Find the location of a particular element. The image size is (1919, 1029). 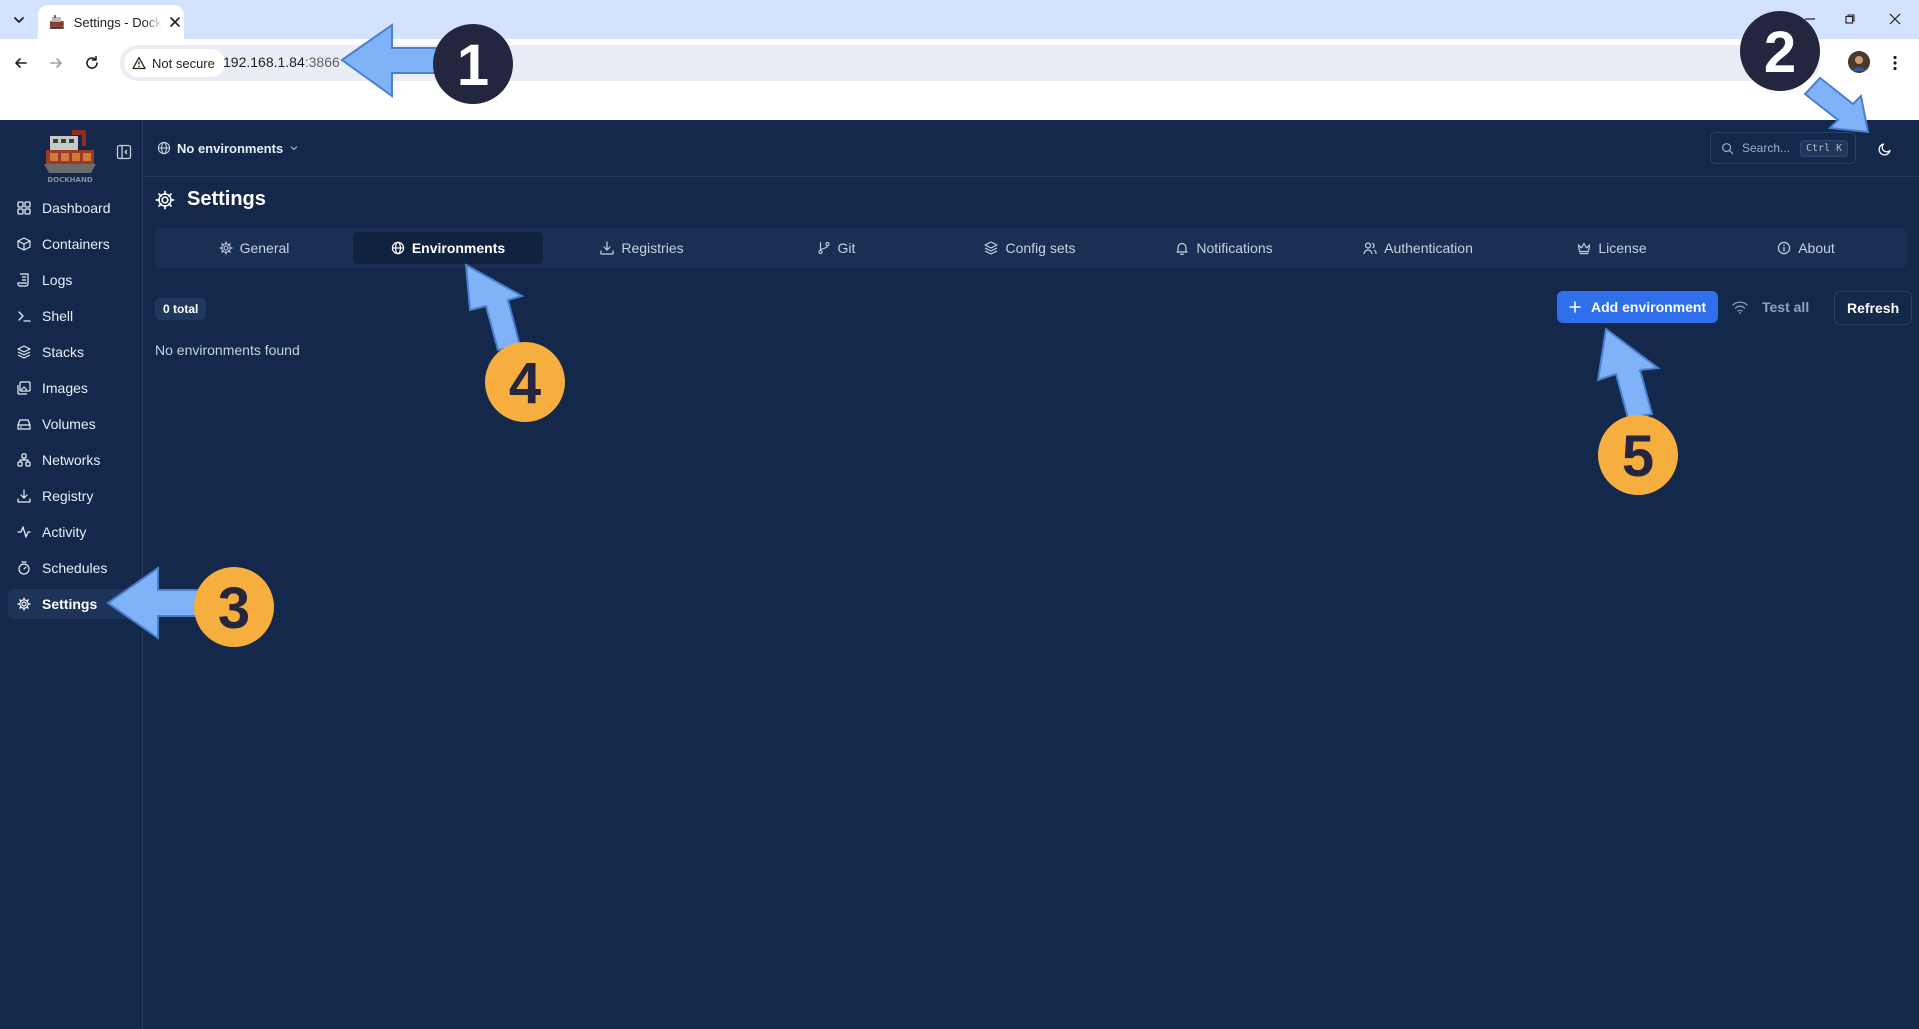

search-icon is located at coordinates (1728, 148).